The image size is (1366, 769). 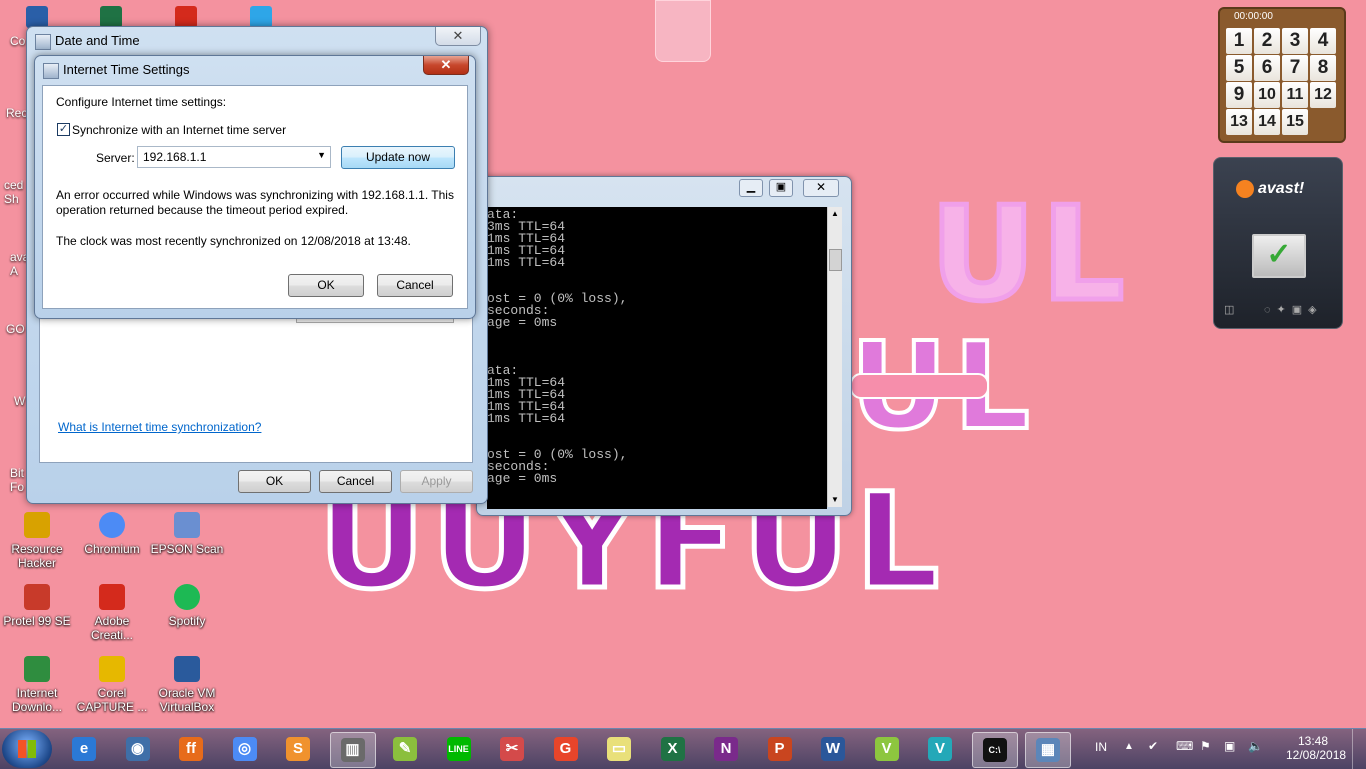 I want to click on puzzle-tile: 5, so click(x=1239, y=68).